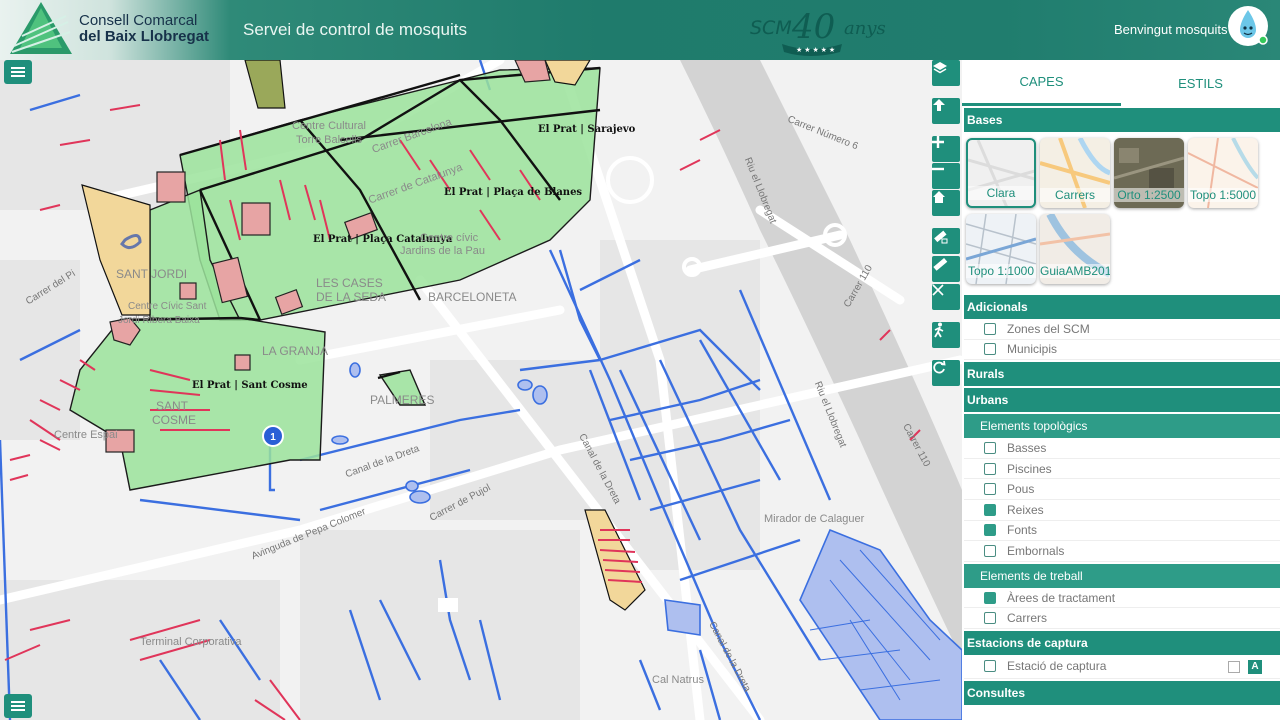  I want to click on layer-row-municipis: Municipis, so click(1122, 350).